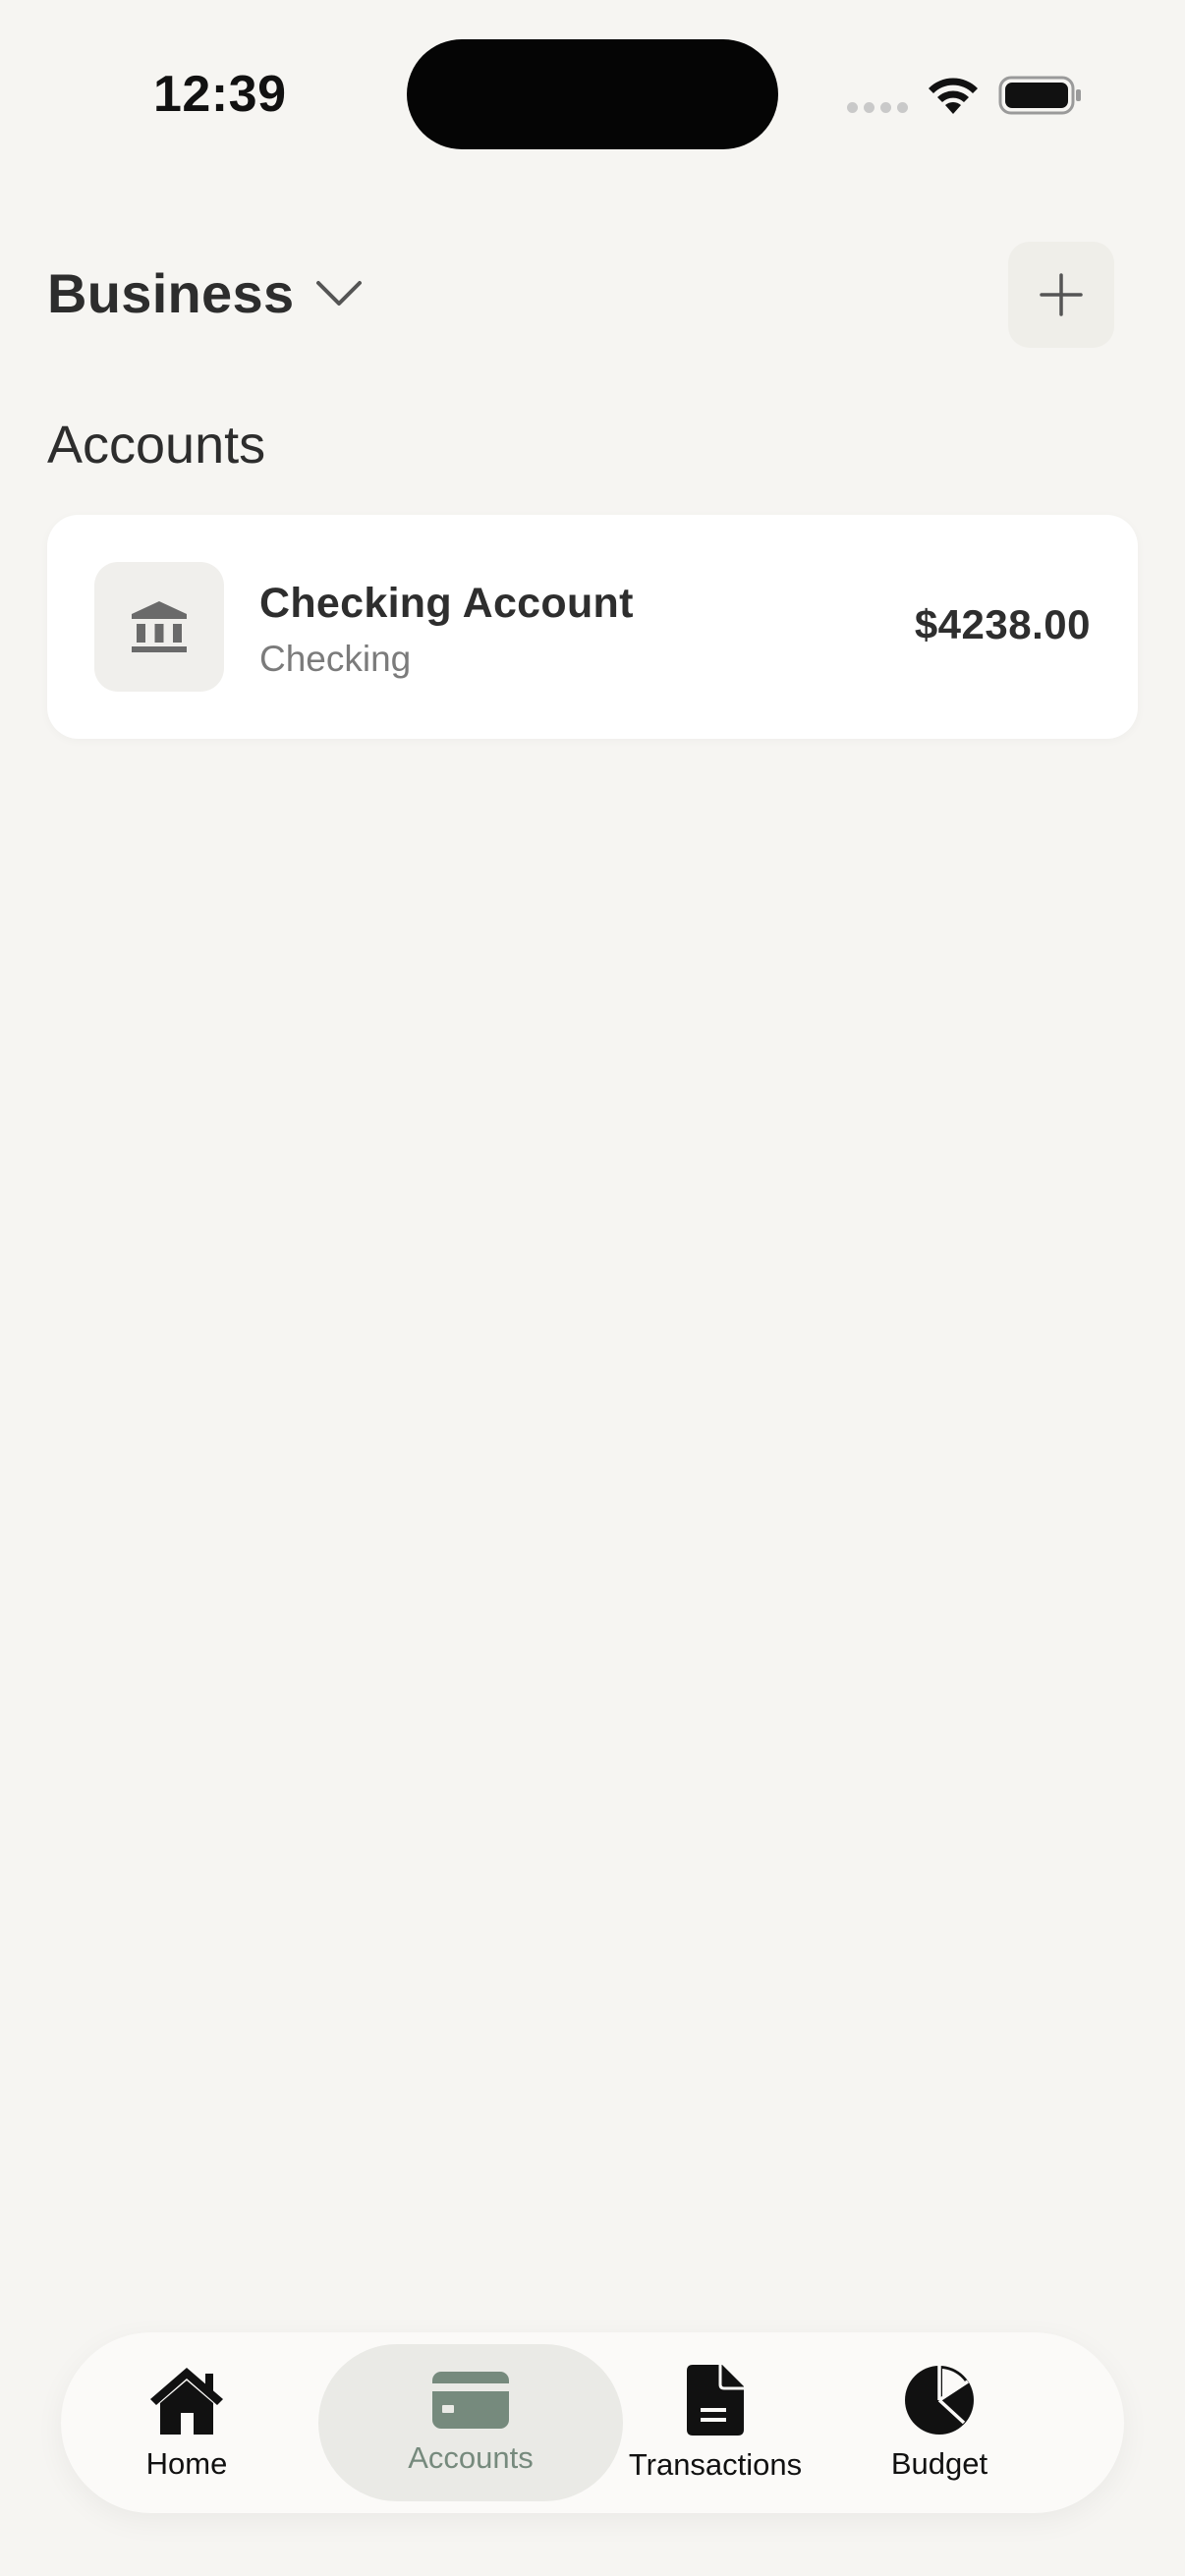 The height and width of the screenshot is (2576, 1185). Describe the element at coordinates (171, 293) in the screenshot. I see `workspace-label: Business` at that location.